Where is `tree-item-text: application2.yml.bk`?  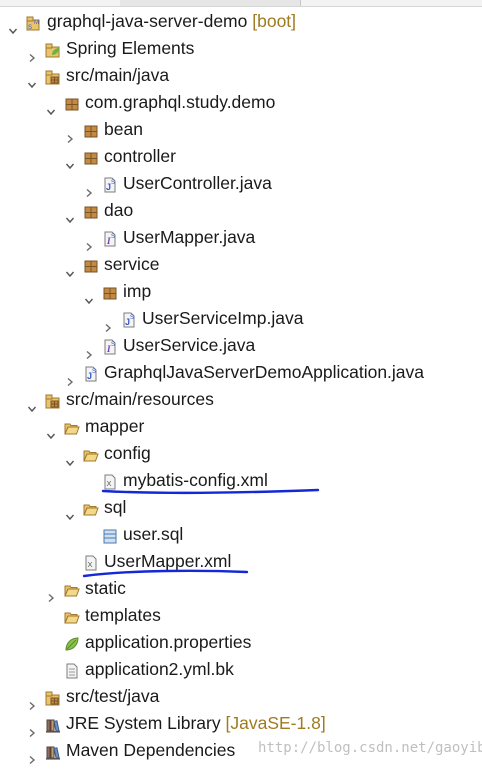 tree-item-text: application2.yml.bk is located at coordinates (159, 669).